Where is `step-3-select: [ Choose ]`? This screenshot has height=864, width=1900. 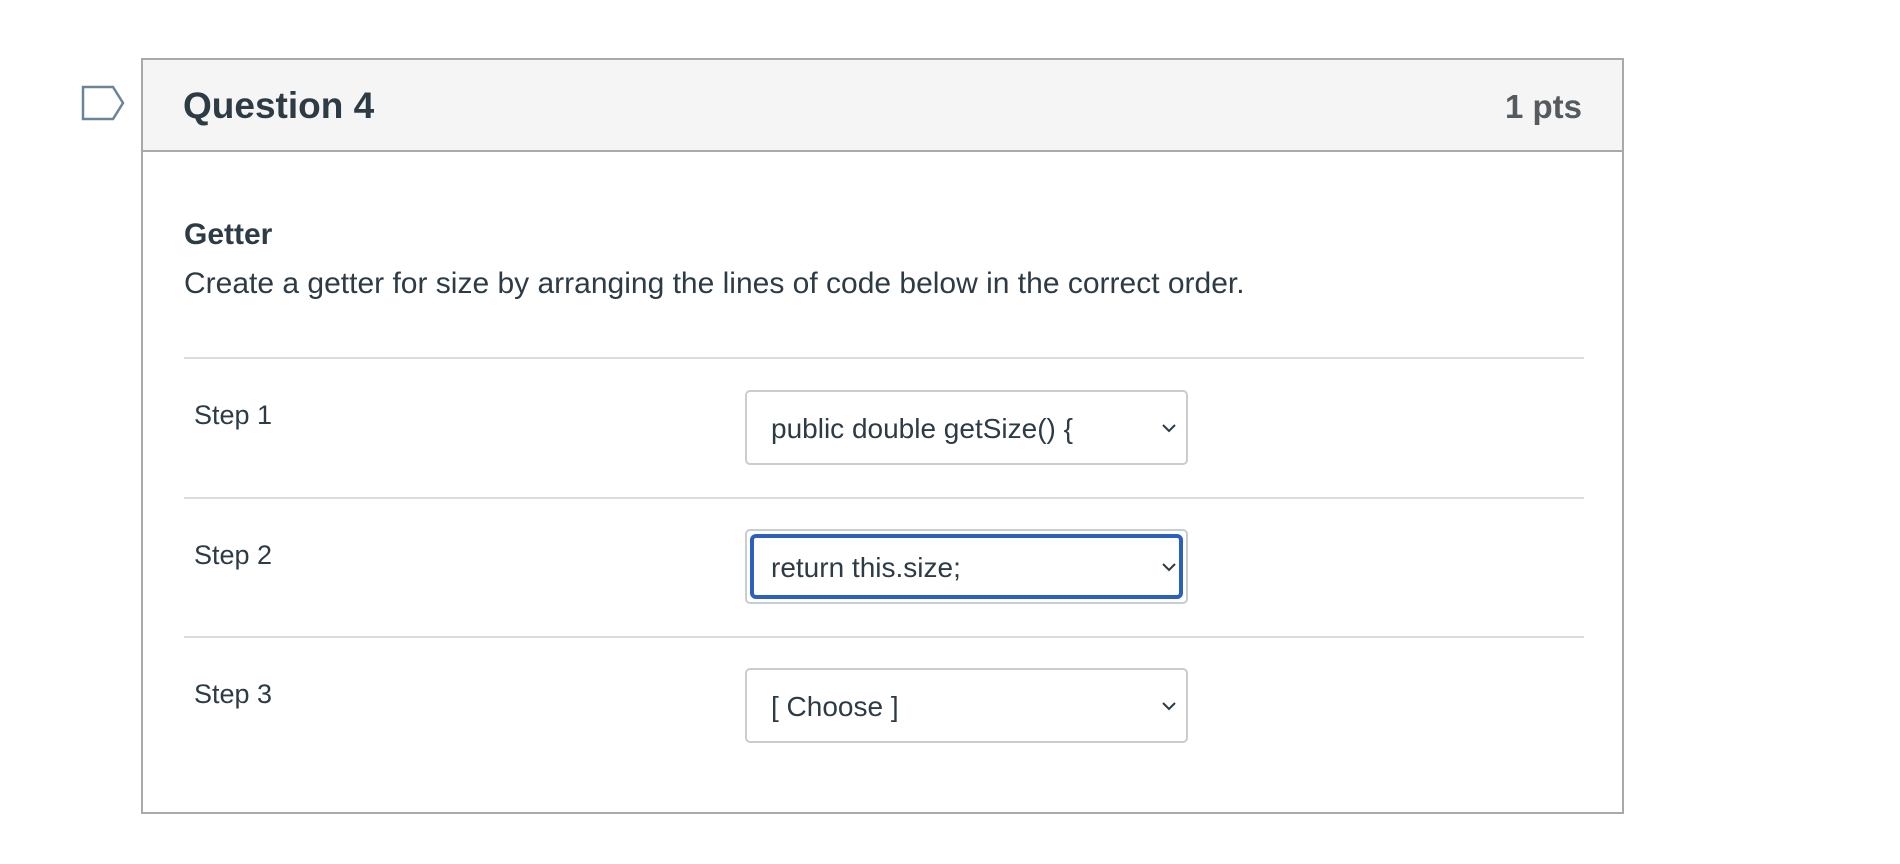 step-3-select: [ Choose ] is located at coordinates (966, 705).